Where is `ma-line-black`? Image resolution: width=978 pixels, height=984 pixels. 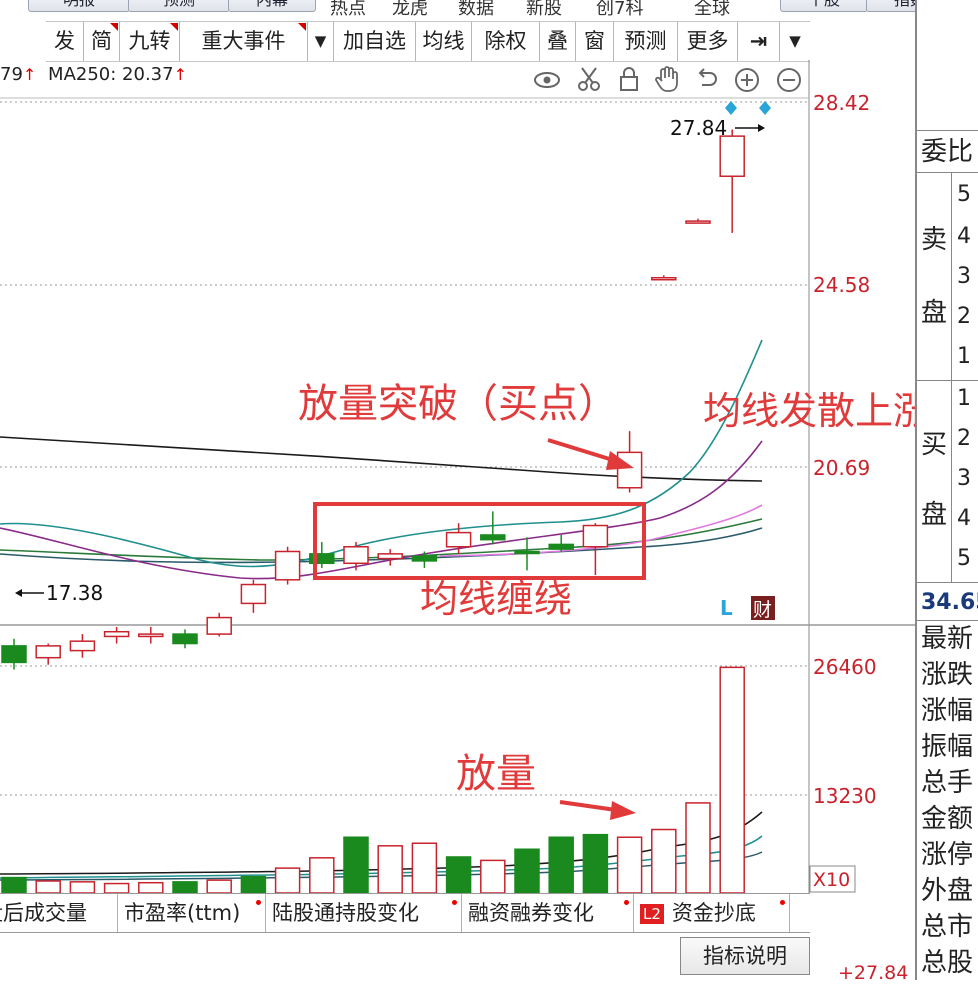 ma-line-black is located at coordinates (381, 459).